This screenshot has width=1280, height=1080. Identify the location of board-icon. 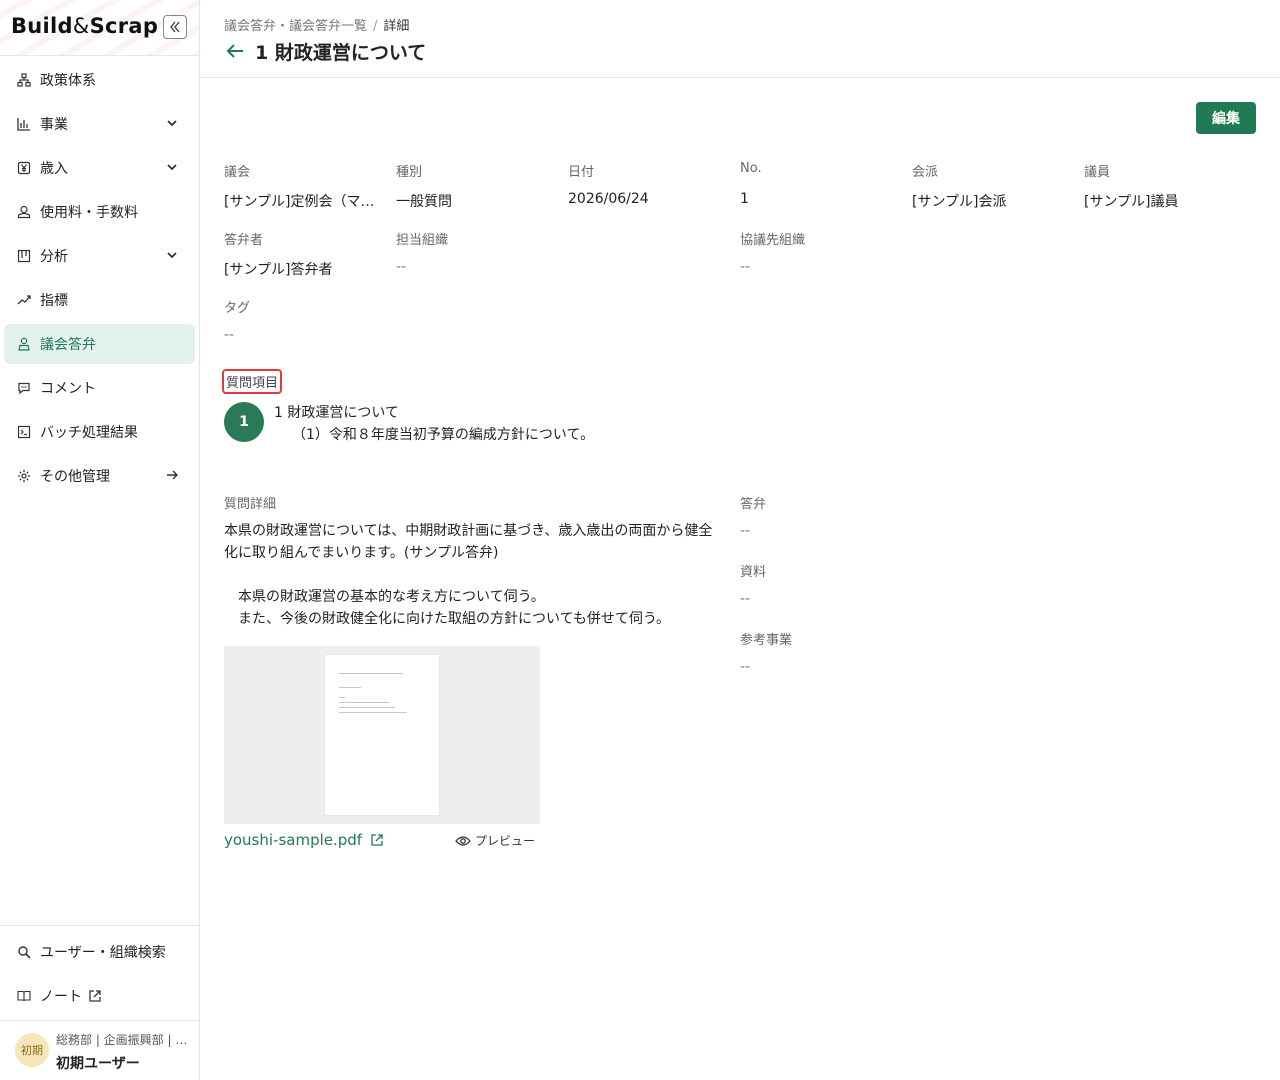
(24, 256).